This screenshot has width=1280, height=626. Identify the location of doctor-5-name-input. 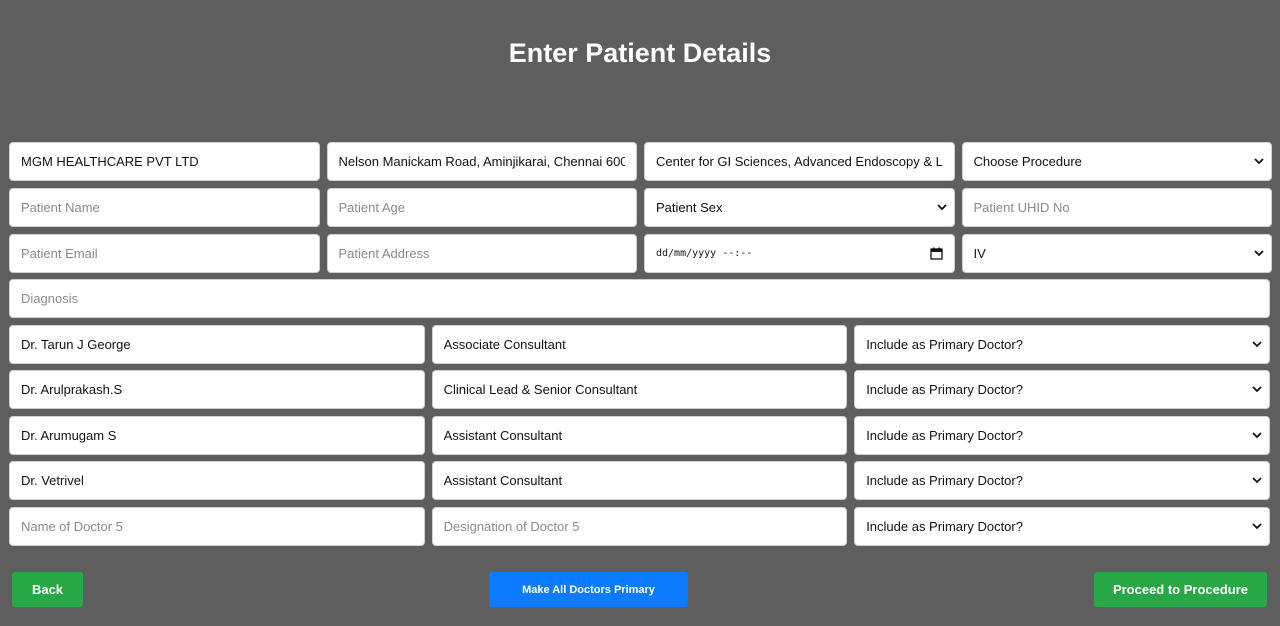
(217, 526).